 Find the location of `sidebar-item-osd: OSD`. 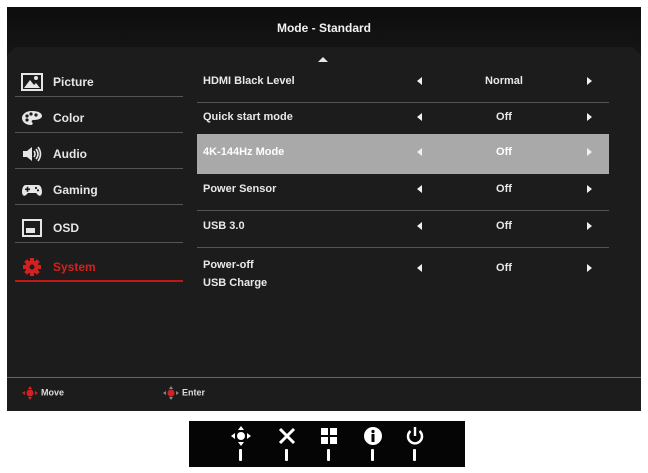

sidebar-item-osd: OSD is located at coordinates (103, 228).